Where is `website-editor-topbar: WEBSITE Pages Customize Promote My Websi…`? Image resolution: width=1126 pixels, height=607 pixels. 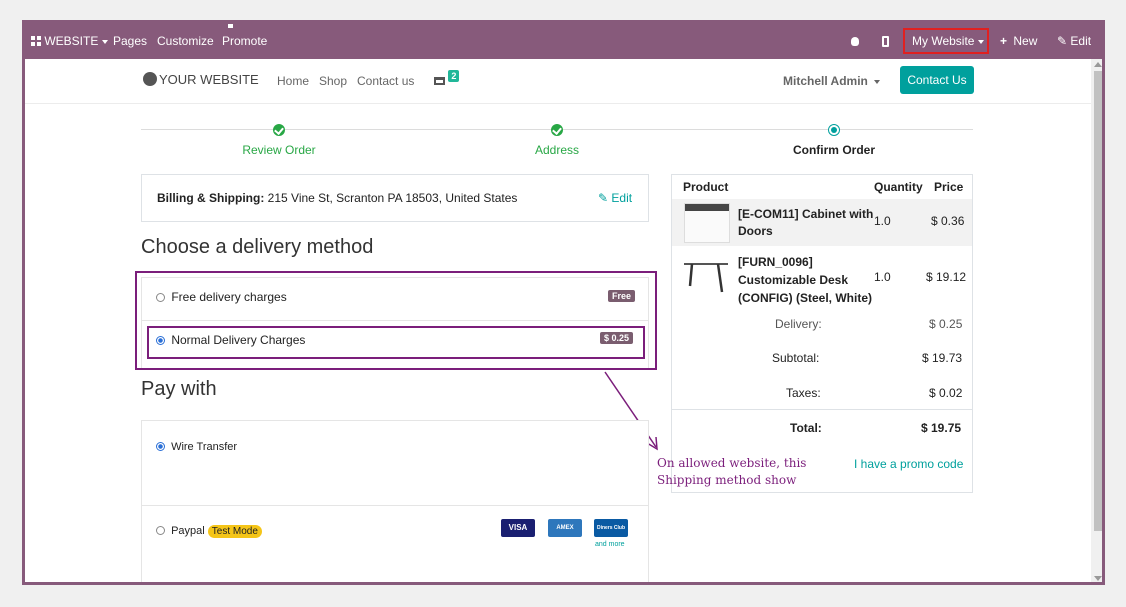
website-editor-topbar: WEBSITE Pages Customize Promote My Websi… is located at coordinates (563, 41).